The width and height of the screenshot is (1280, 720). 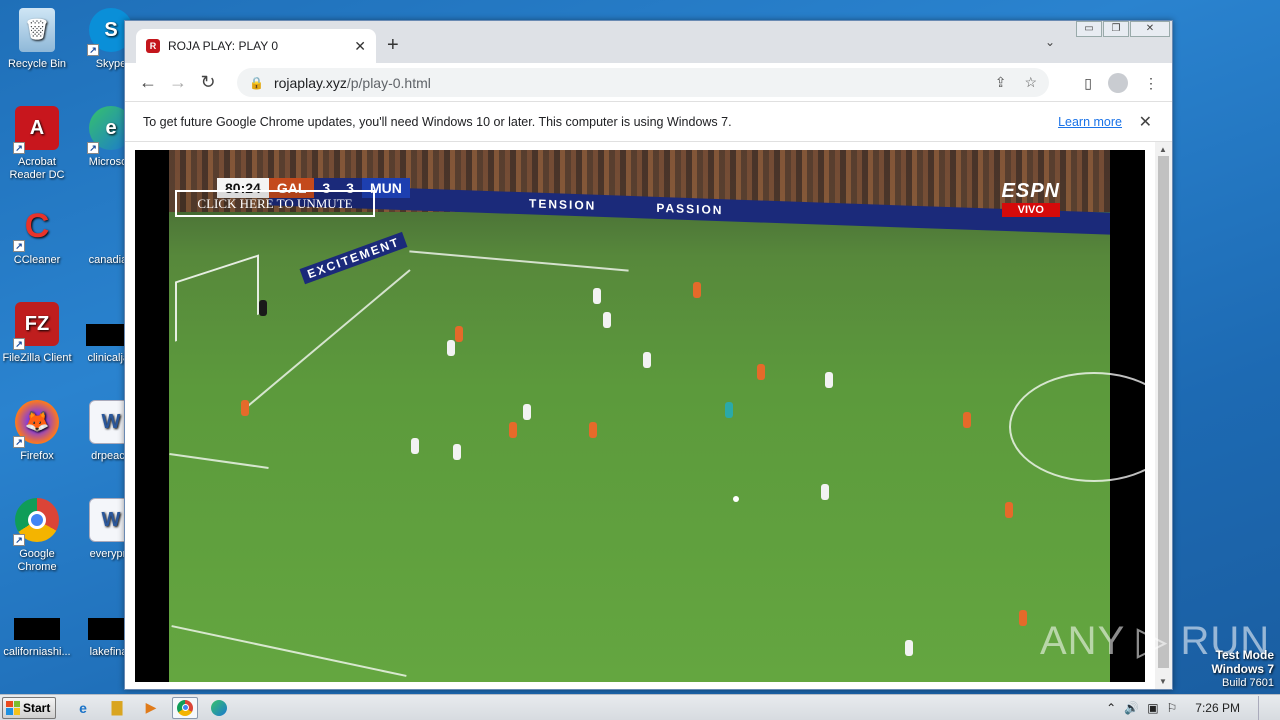 What do you see at coordinates (111, 64) in the screenshot?
I see `desktop-icon-label: Skype` at bounding box center [111, 64].